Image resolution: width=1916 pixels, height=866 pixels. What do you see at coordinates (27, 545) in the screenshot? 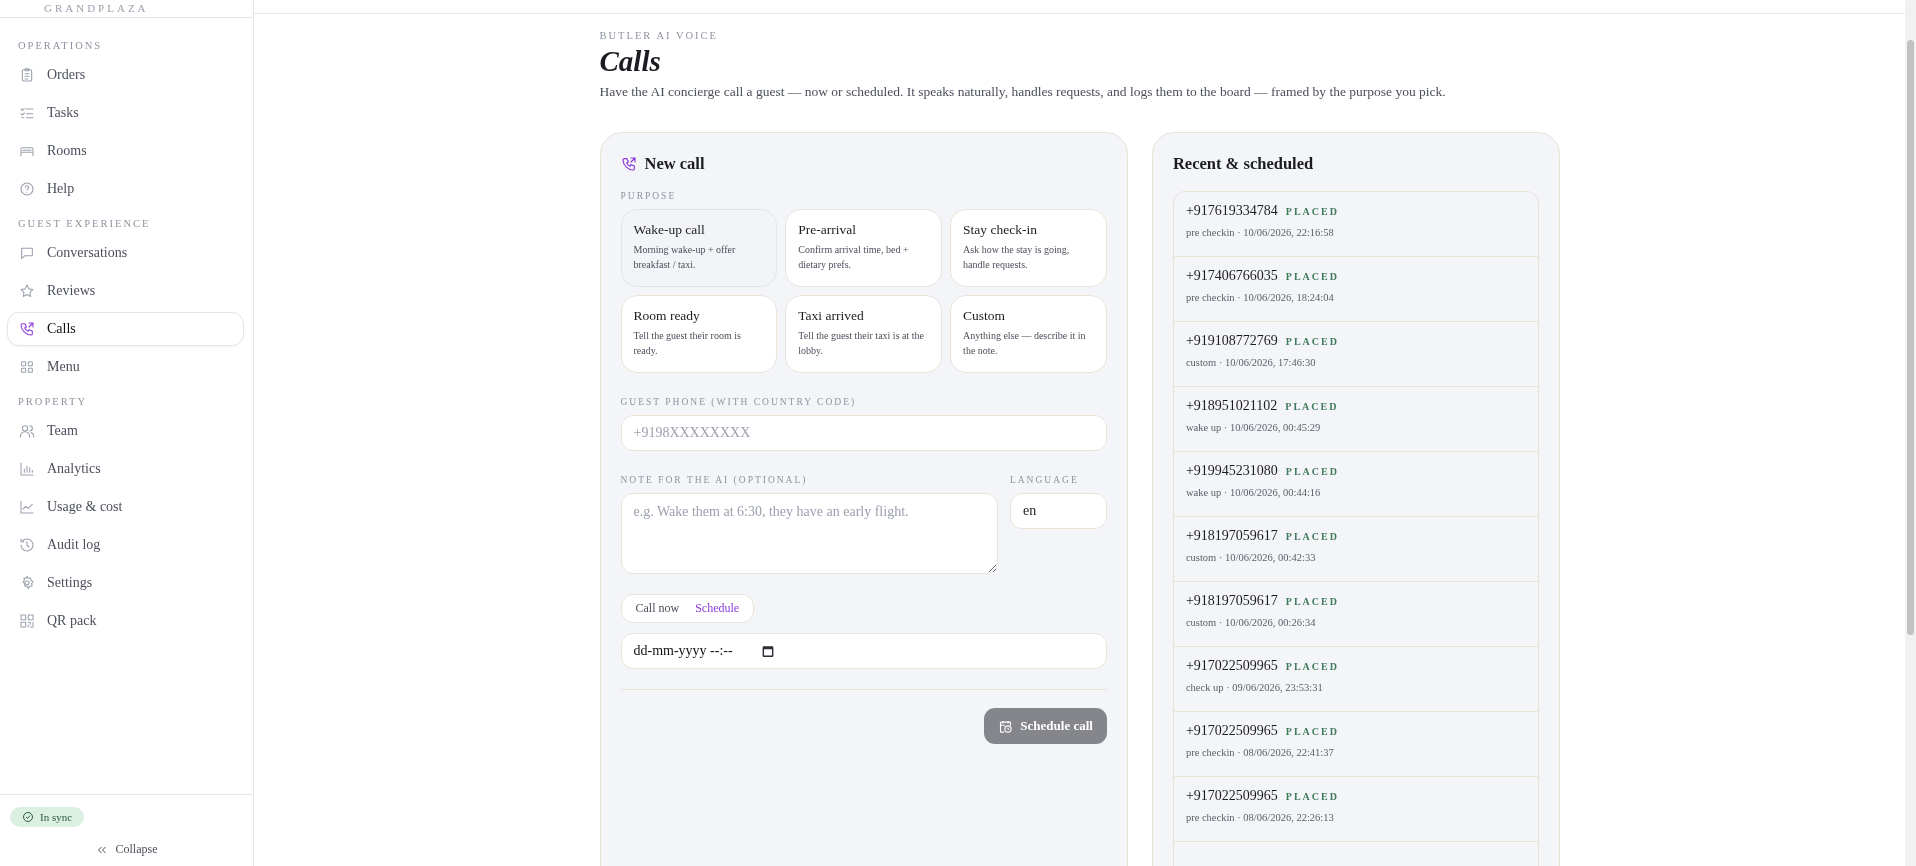
I see `history-icon` at bounding box center [27, 545].